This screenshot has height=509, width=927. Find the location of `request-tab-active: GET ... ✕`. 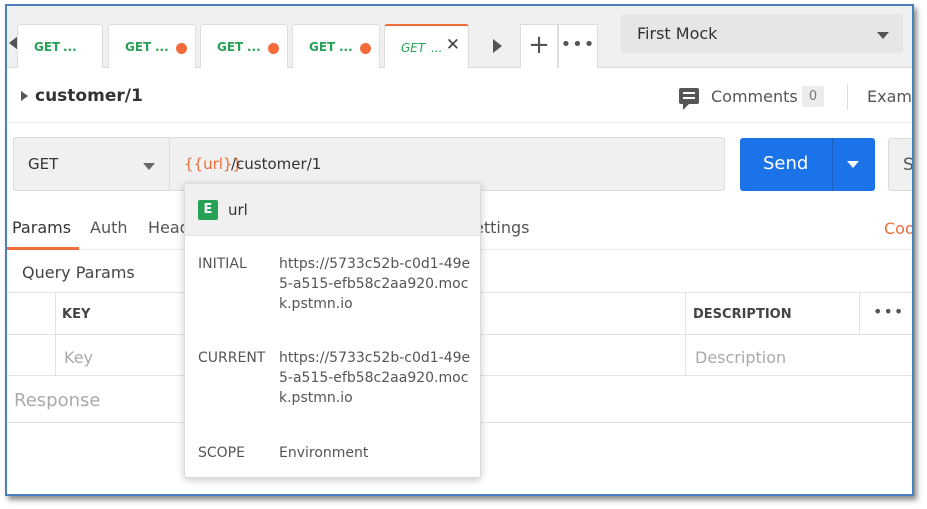

request-tab-active: GET ... ✕ is located at coordinates (426, 46).